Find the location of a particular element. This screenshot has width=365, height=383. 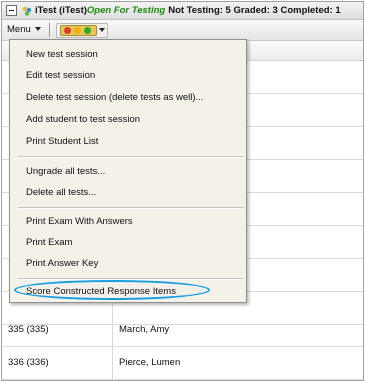

green-light-icon is located at coordinates (87, 30).